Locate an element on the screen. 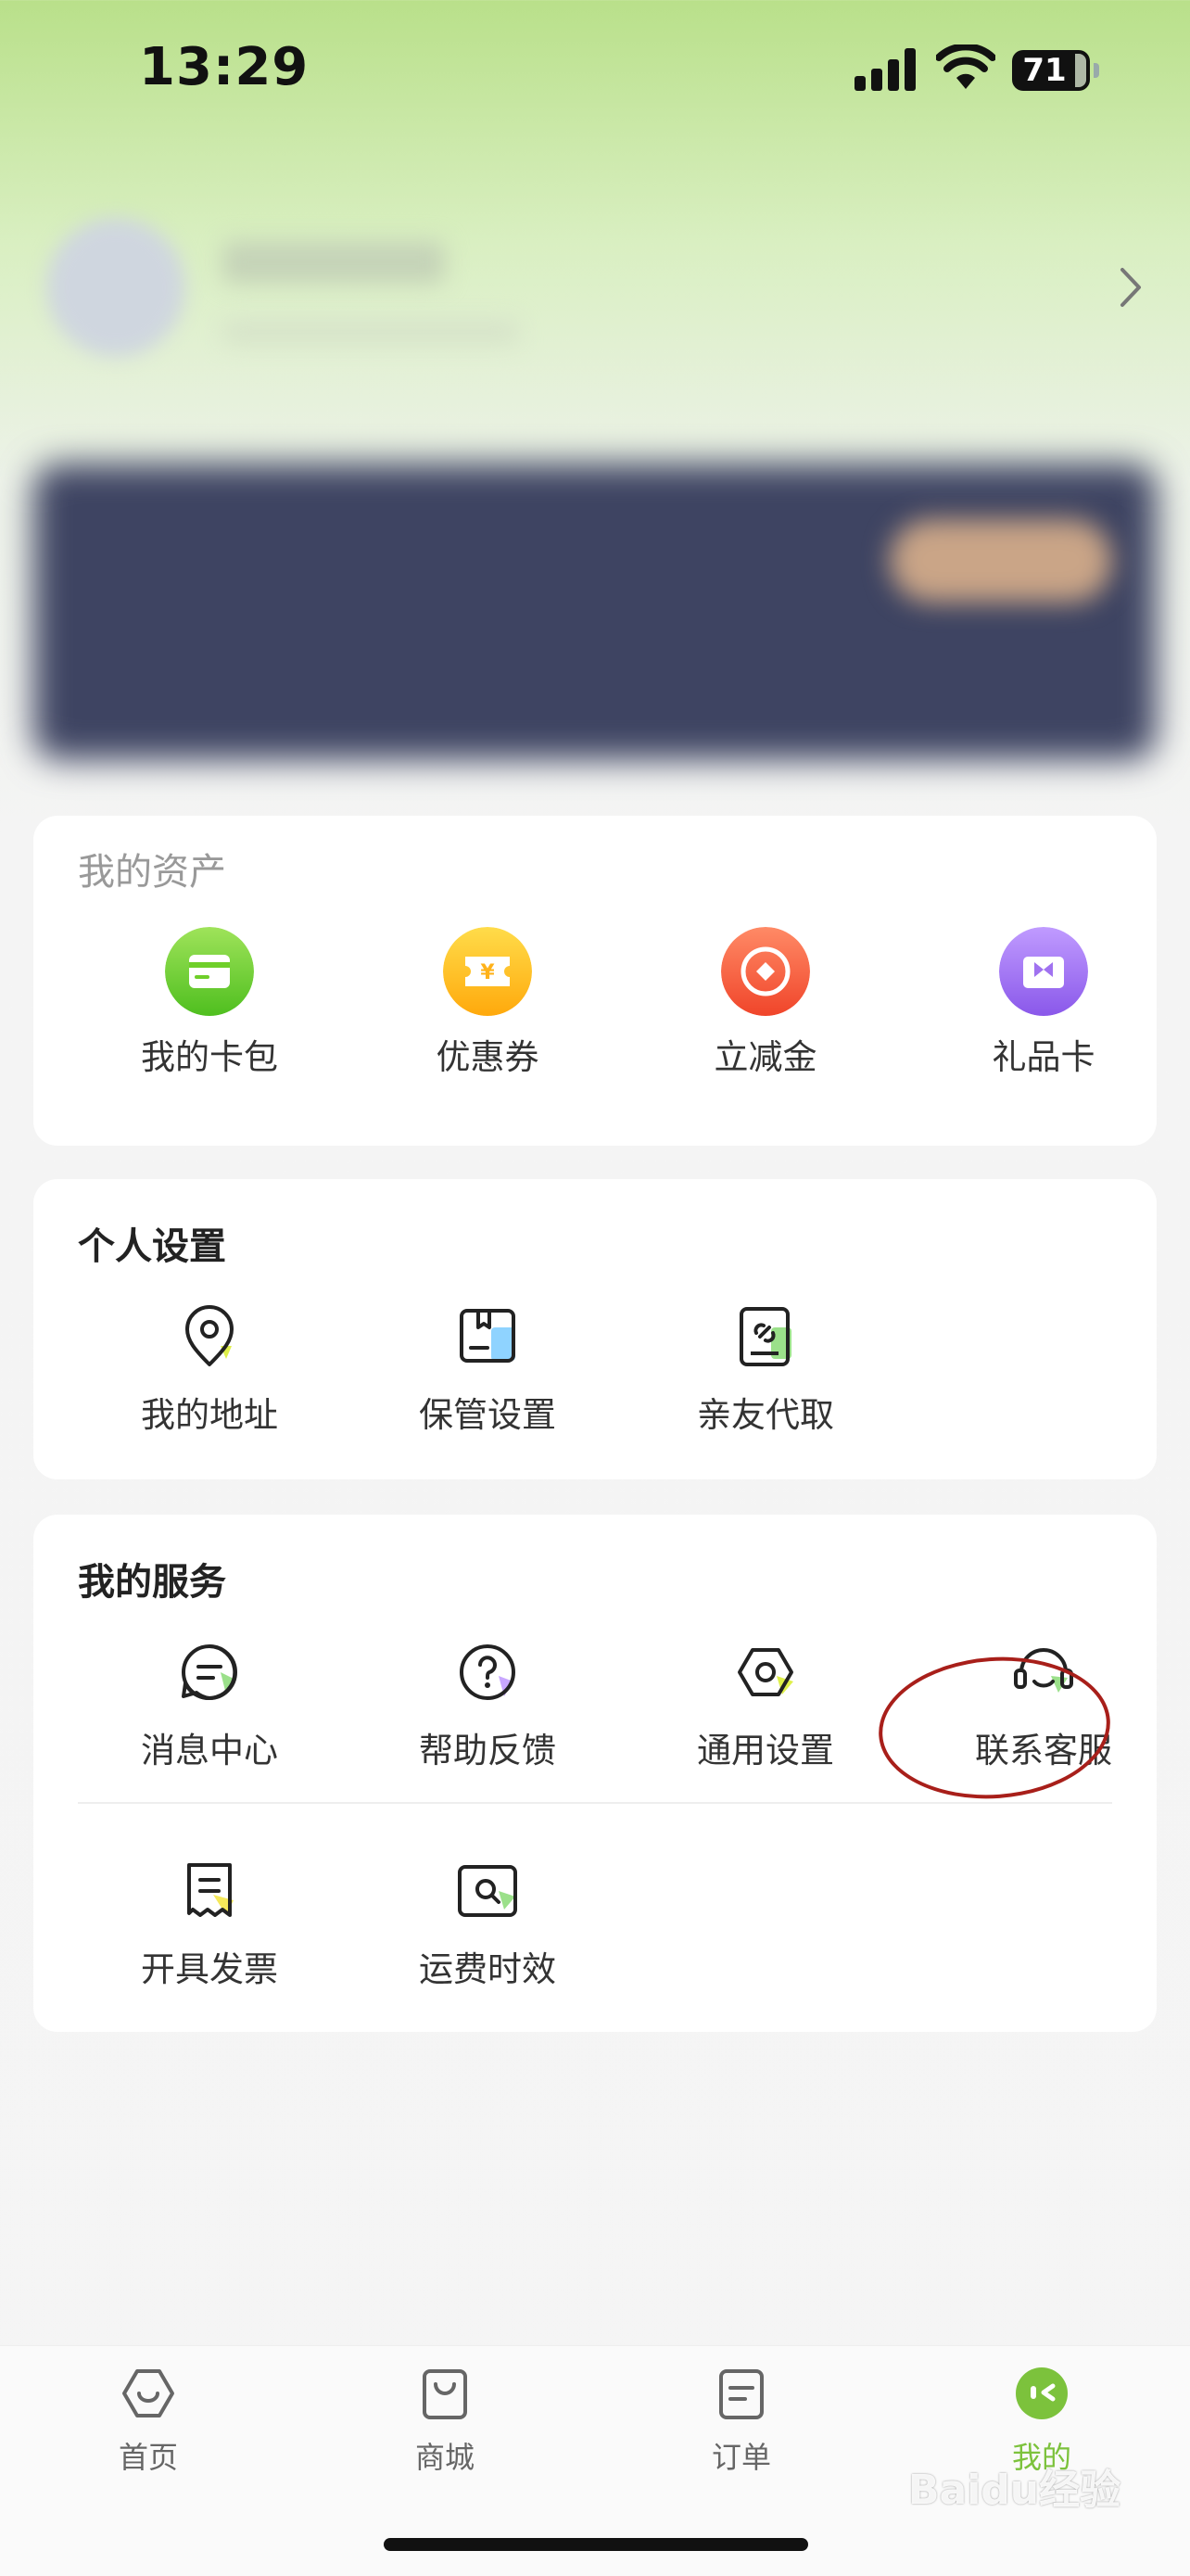  setting-label: 我的地址 is located at coordinates (209, 1415).